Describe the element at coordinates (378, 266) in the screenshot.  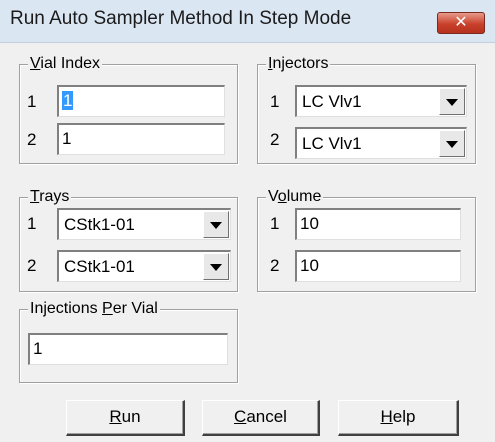
I see `volume-2-input: 10` at that location.